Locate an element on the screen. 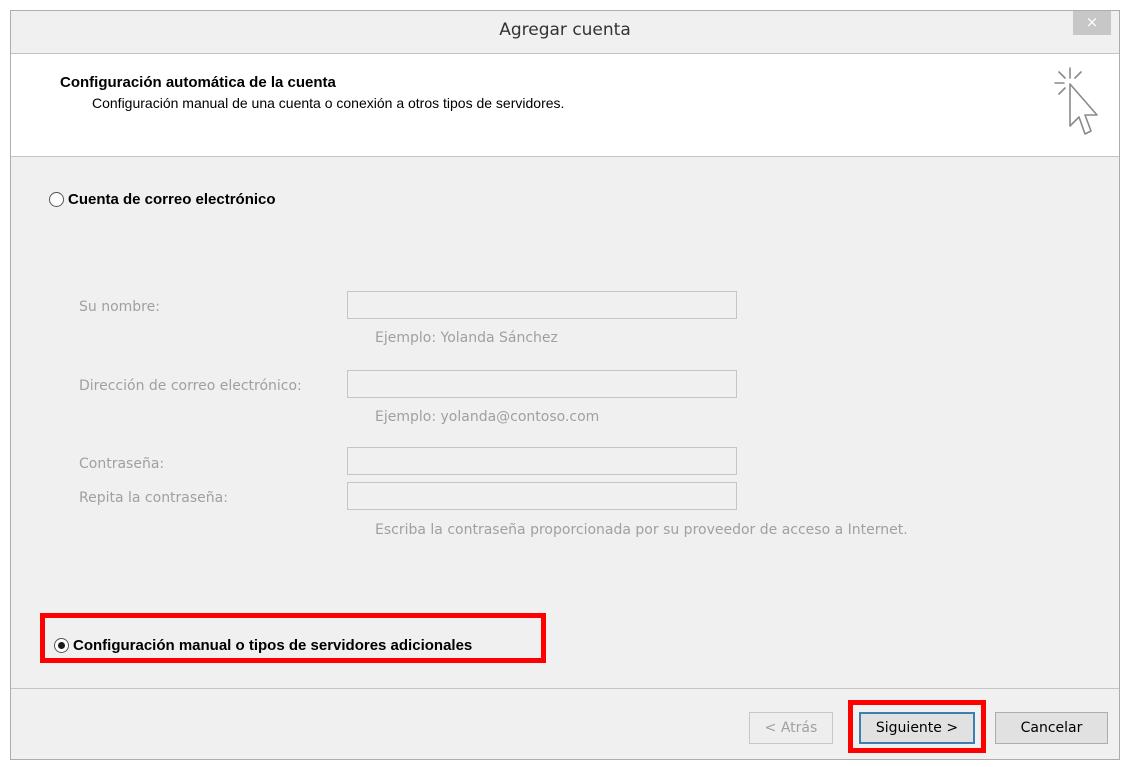  name-hint: Ejemplo: Yolanda Sánchez is located at coordinates (466, 338).